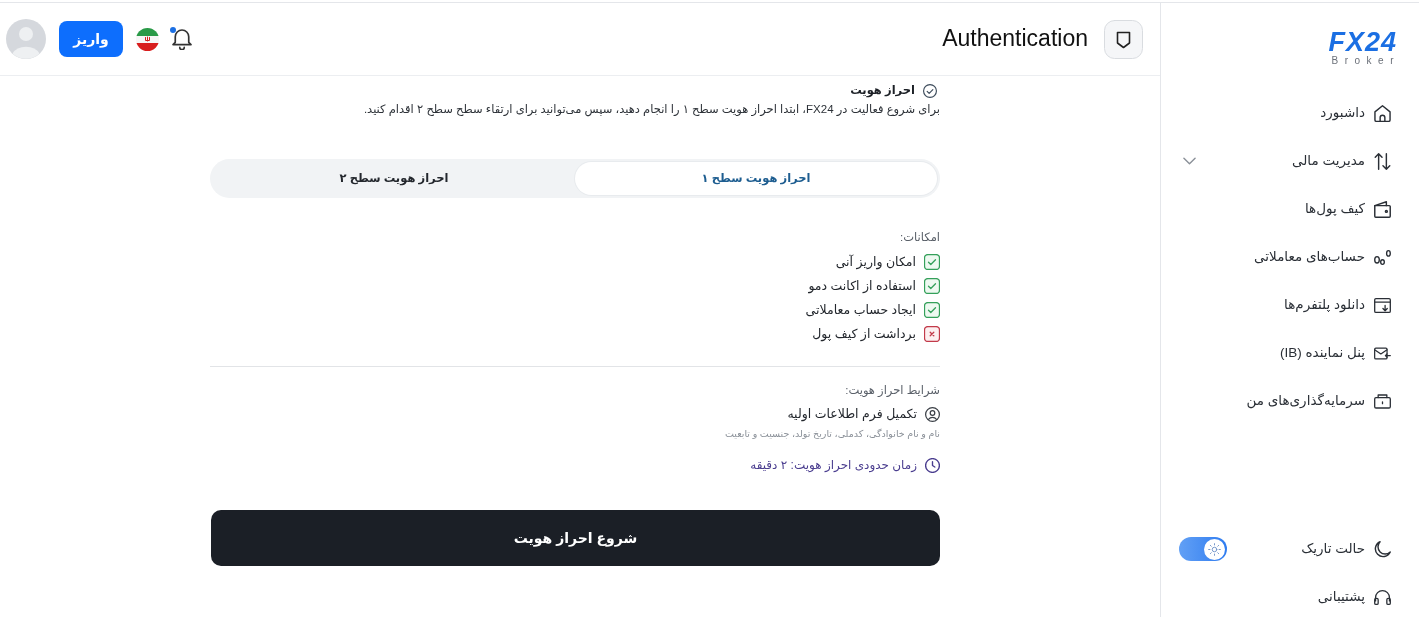 Image resolution: width=1419 pixels, height=617 pixels. What do you see at coordinates (651, 110) in the screenshot?
I see `intro-text: برای شروع فعالیت در FX24، ابتدا احراز هویت سطح ۱ را انجام دهید، سپس می‌توانید برای ارتقاء سطح سطح ۲ اقدام کنید.` at bounding box center [651, 110].